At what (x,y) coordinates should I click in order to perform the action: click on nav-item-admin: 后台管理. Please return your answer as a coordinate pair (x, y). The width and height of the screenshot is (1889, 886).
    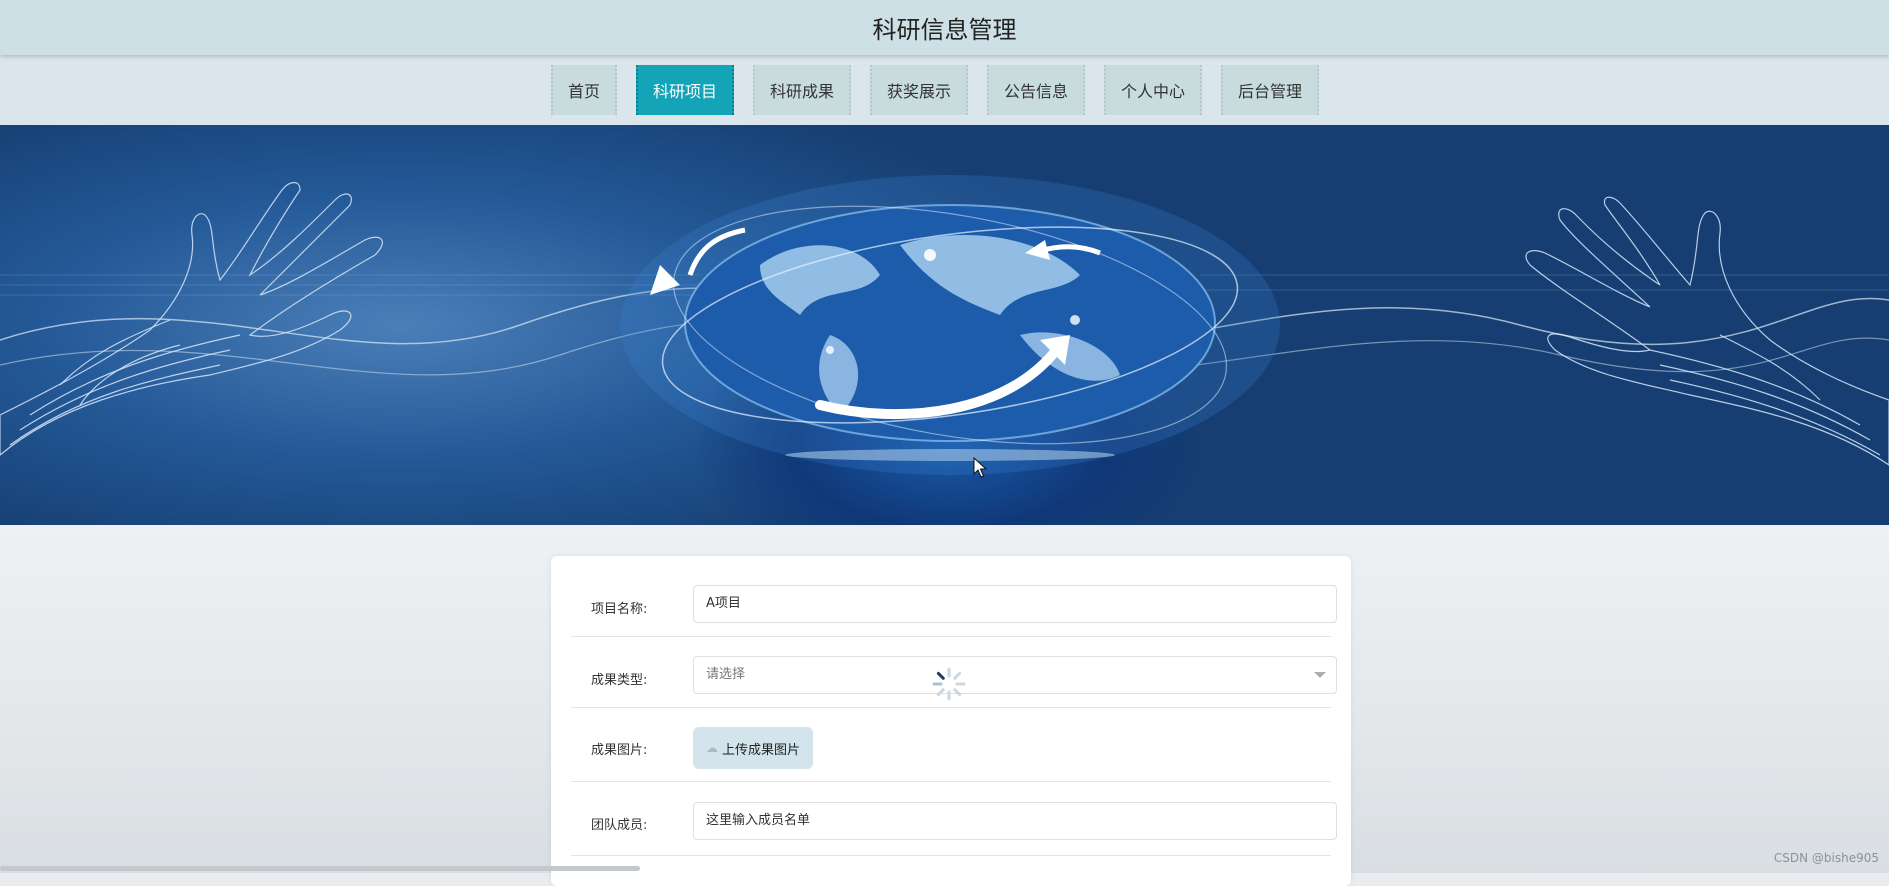
    Looking at the image, I should click on (1270, 90).